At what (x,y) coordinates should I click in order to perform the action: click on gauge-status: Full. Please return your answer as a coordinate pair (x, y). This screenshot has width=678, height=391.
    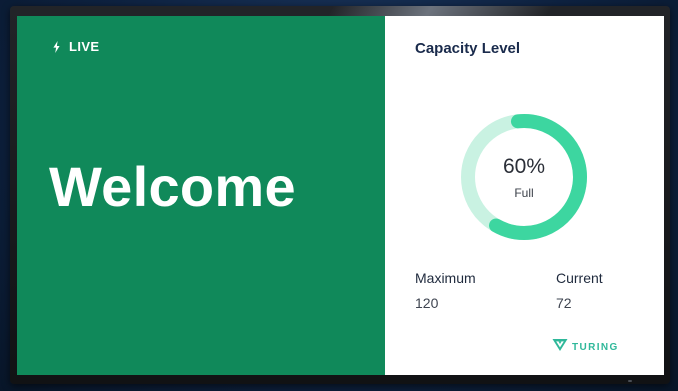
    Looking at the image, I should click on (524, 192).